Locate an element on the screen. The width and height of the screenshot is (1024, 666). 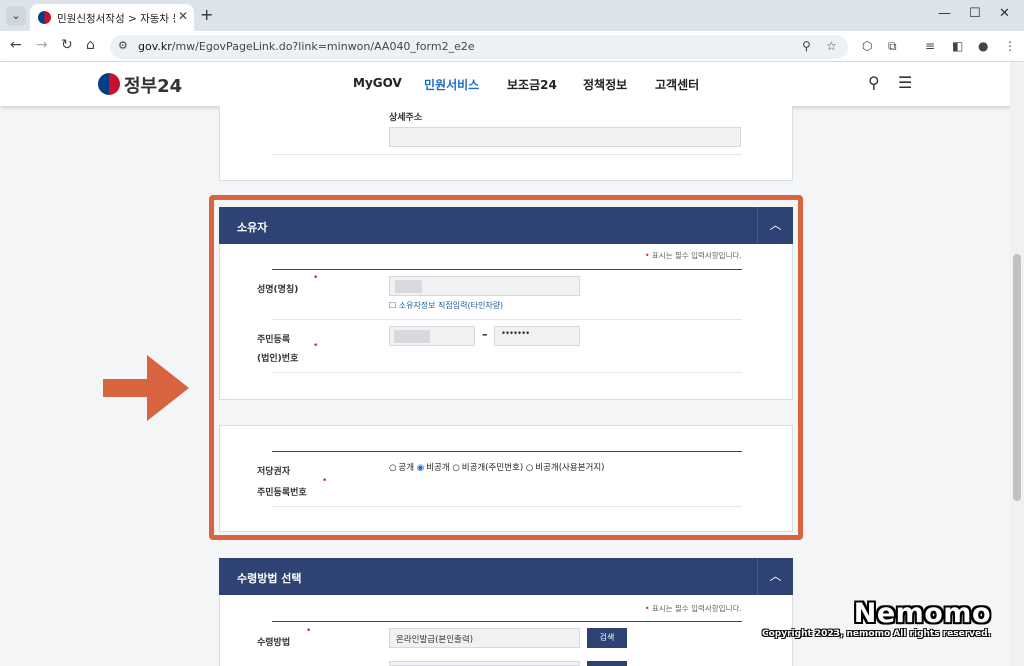
hamburger-menu-icon: ☰ is located at coordinates (905, 82).